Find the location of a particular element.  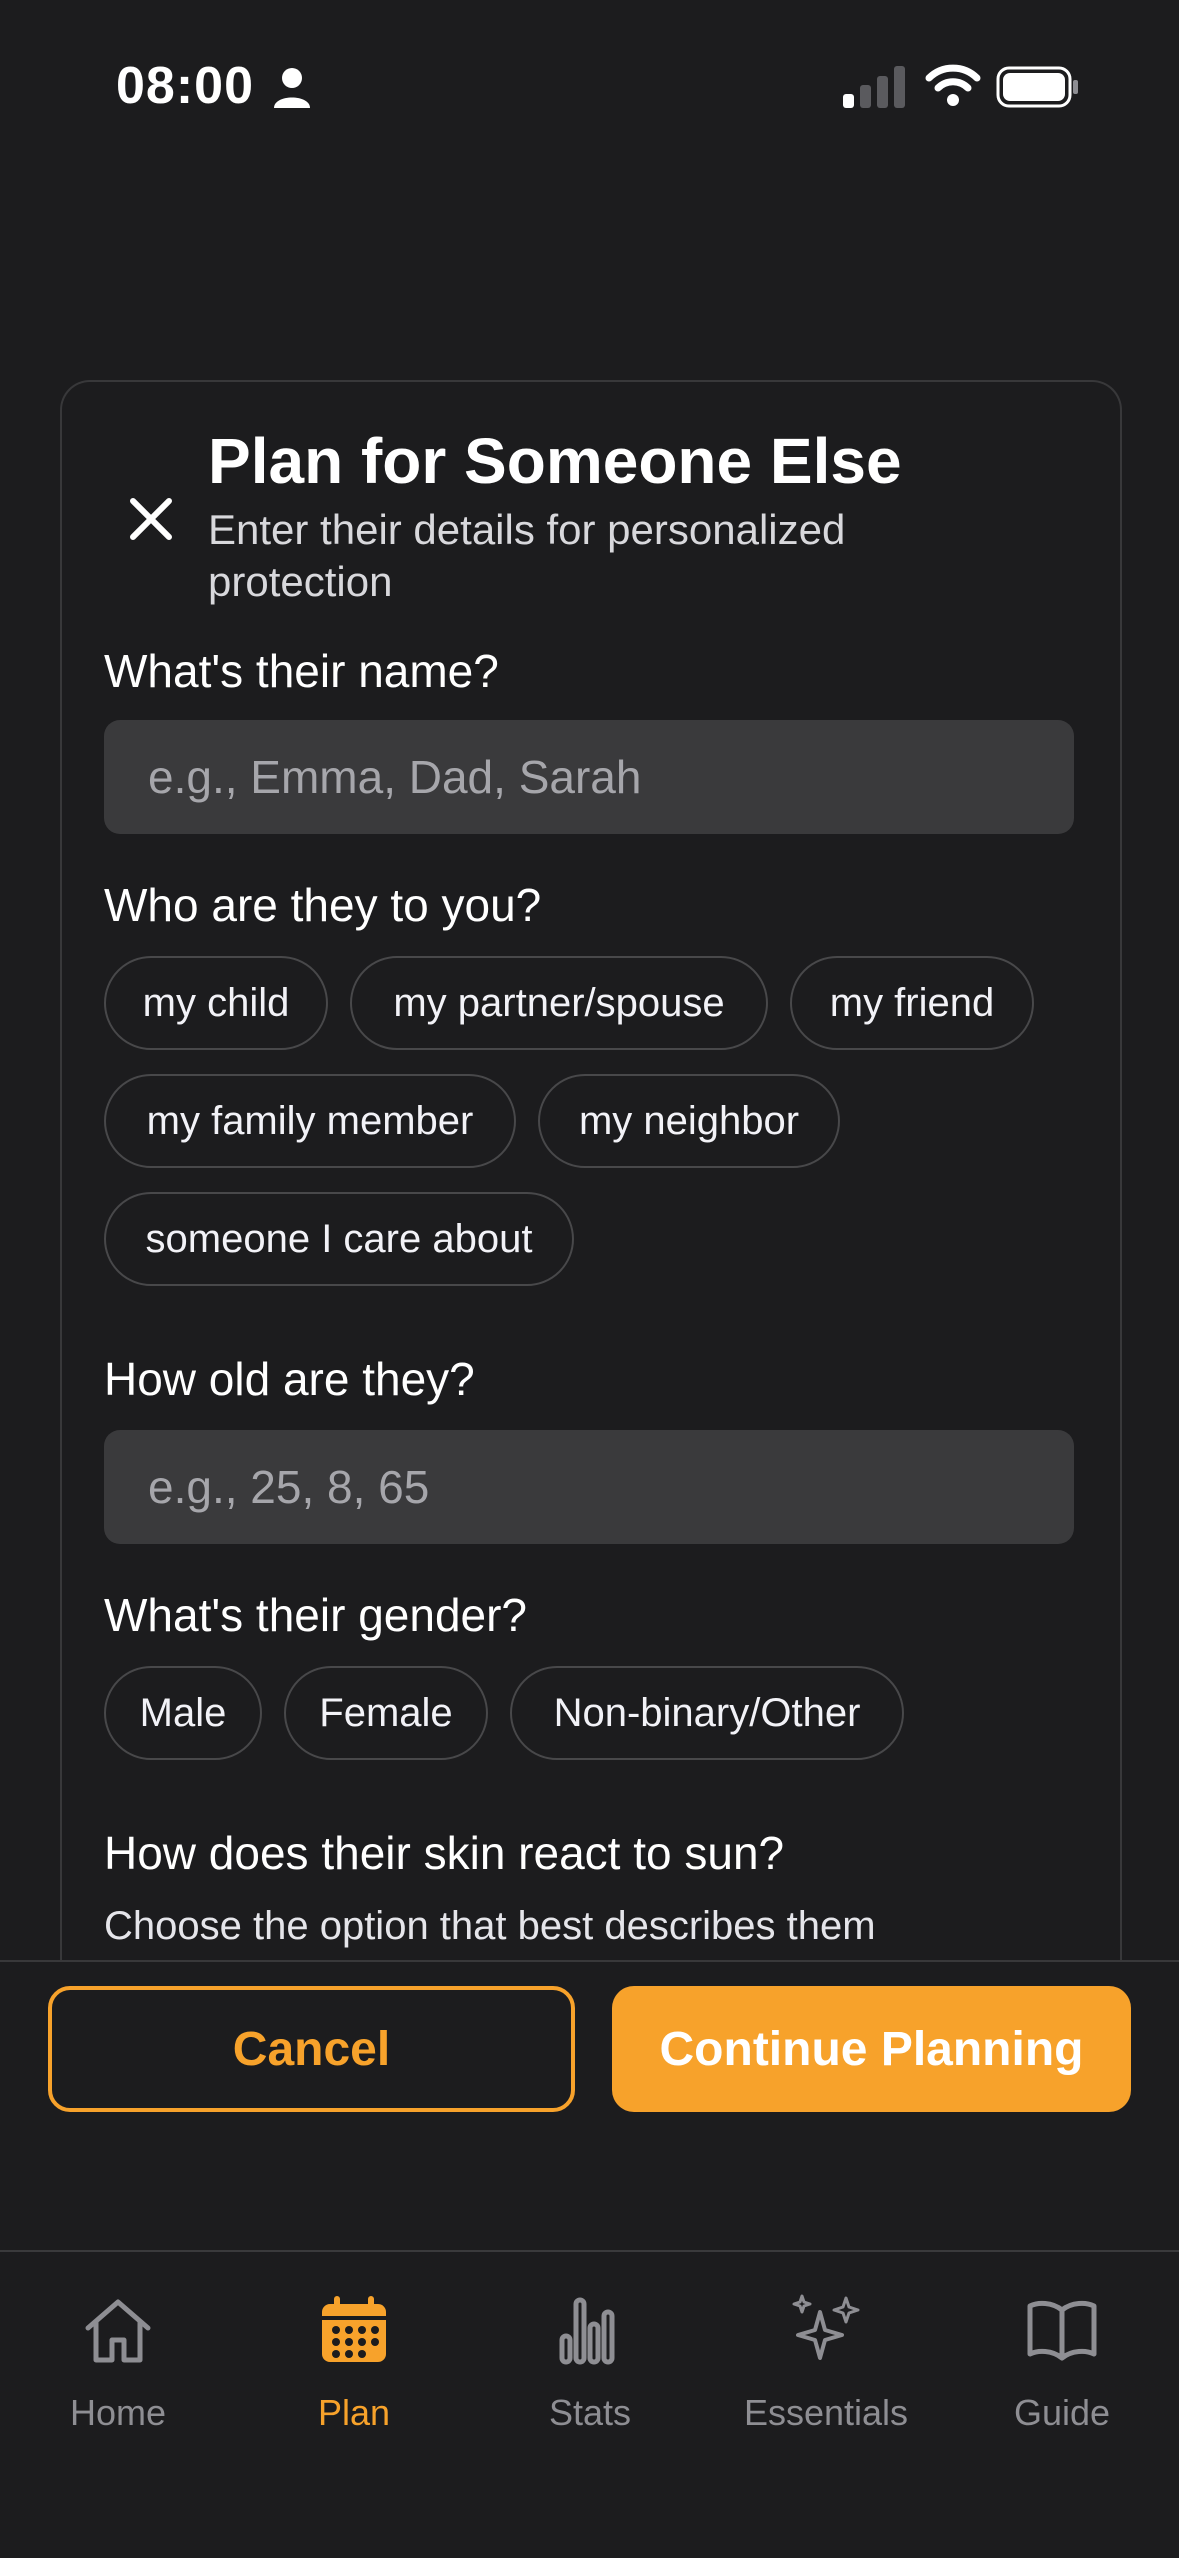

continue-planning-button: Continue Planning is located at coordinates (871, 2049).